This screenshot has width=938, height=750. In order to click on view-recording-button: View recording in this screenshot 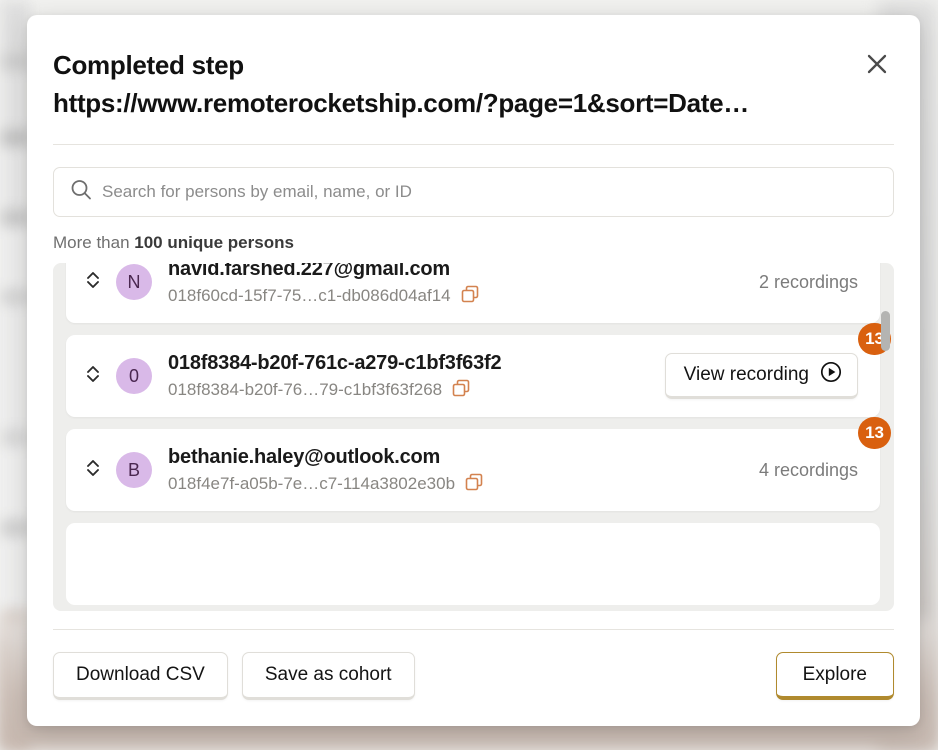, I will do `click(761, 376)`.